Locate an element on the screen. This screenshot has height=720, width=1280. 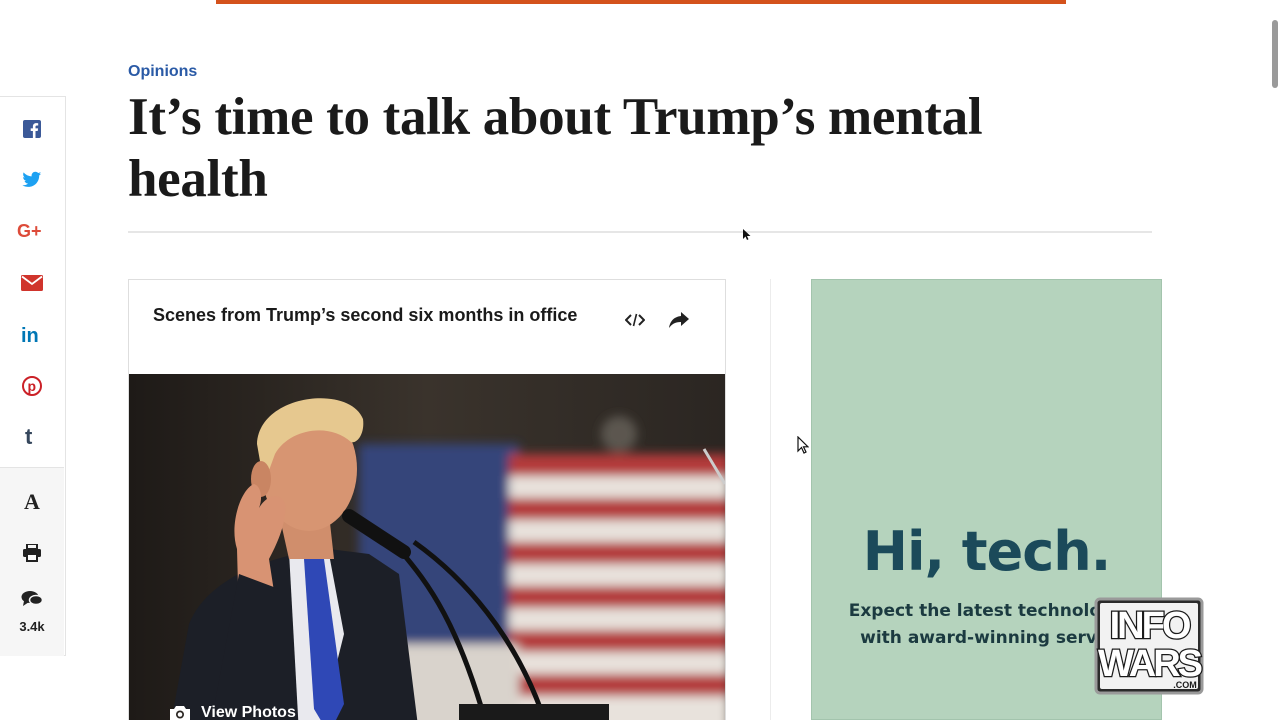
infowars-watermark-logo: INFO WARS .COM is located at coordinates (1149, 646).